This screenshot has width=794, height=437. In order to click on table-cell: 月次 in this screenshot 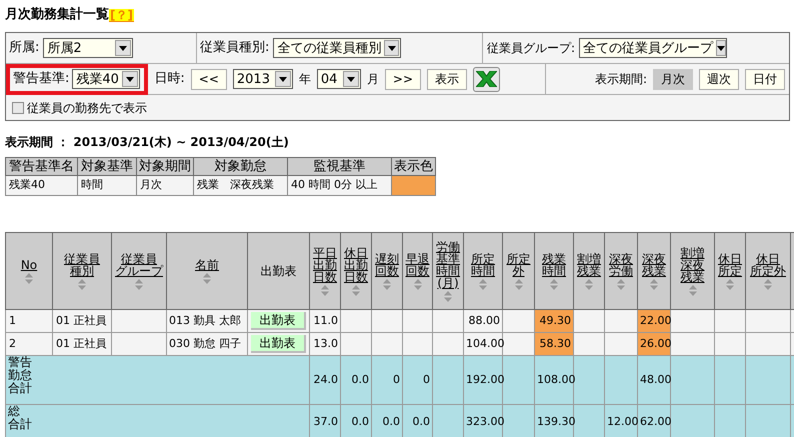, I will do `click(165, 186)`.